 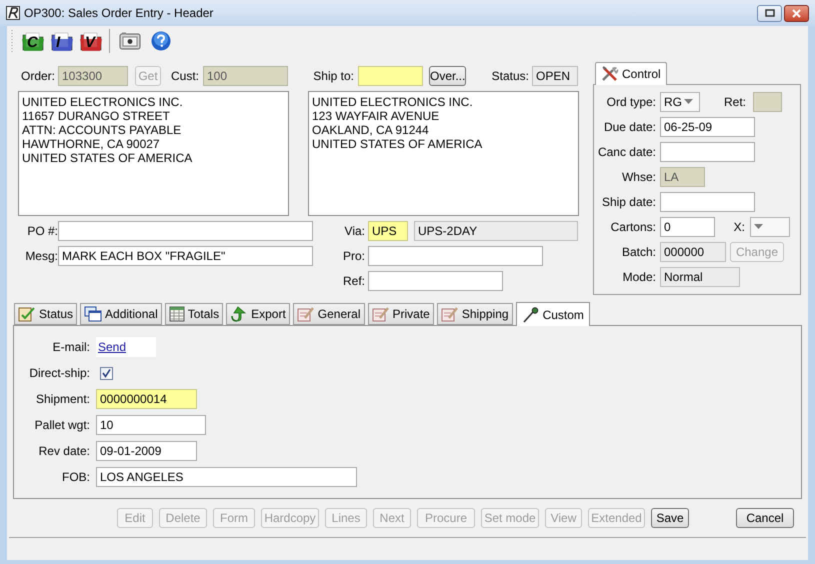 I want to click on field-label: Shipment:, so click(x=62, y=399).